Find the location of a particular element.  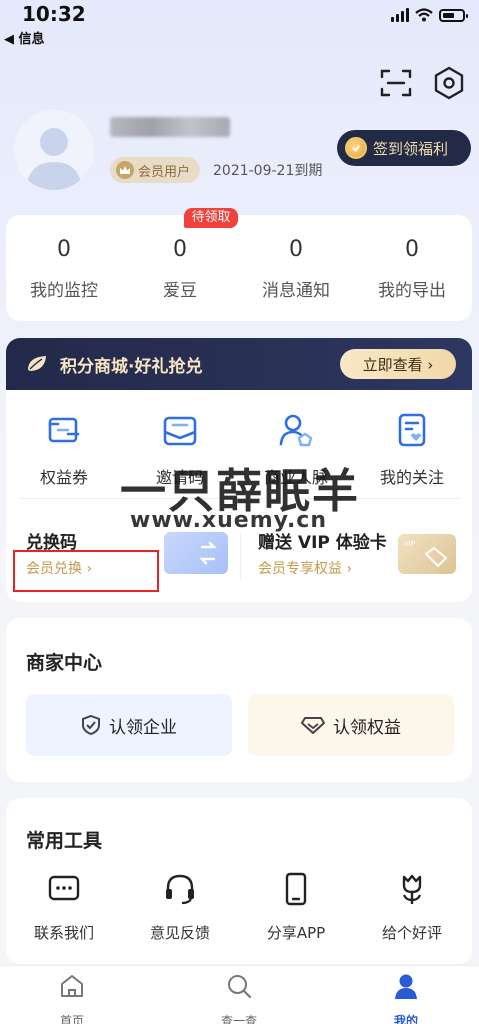

settings-icon is located at coordinates (449, 83).